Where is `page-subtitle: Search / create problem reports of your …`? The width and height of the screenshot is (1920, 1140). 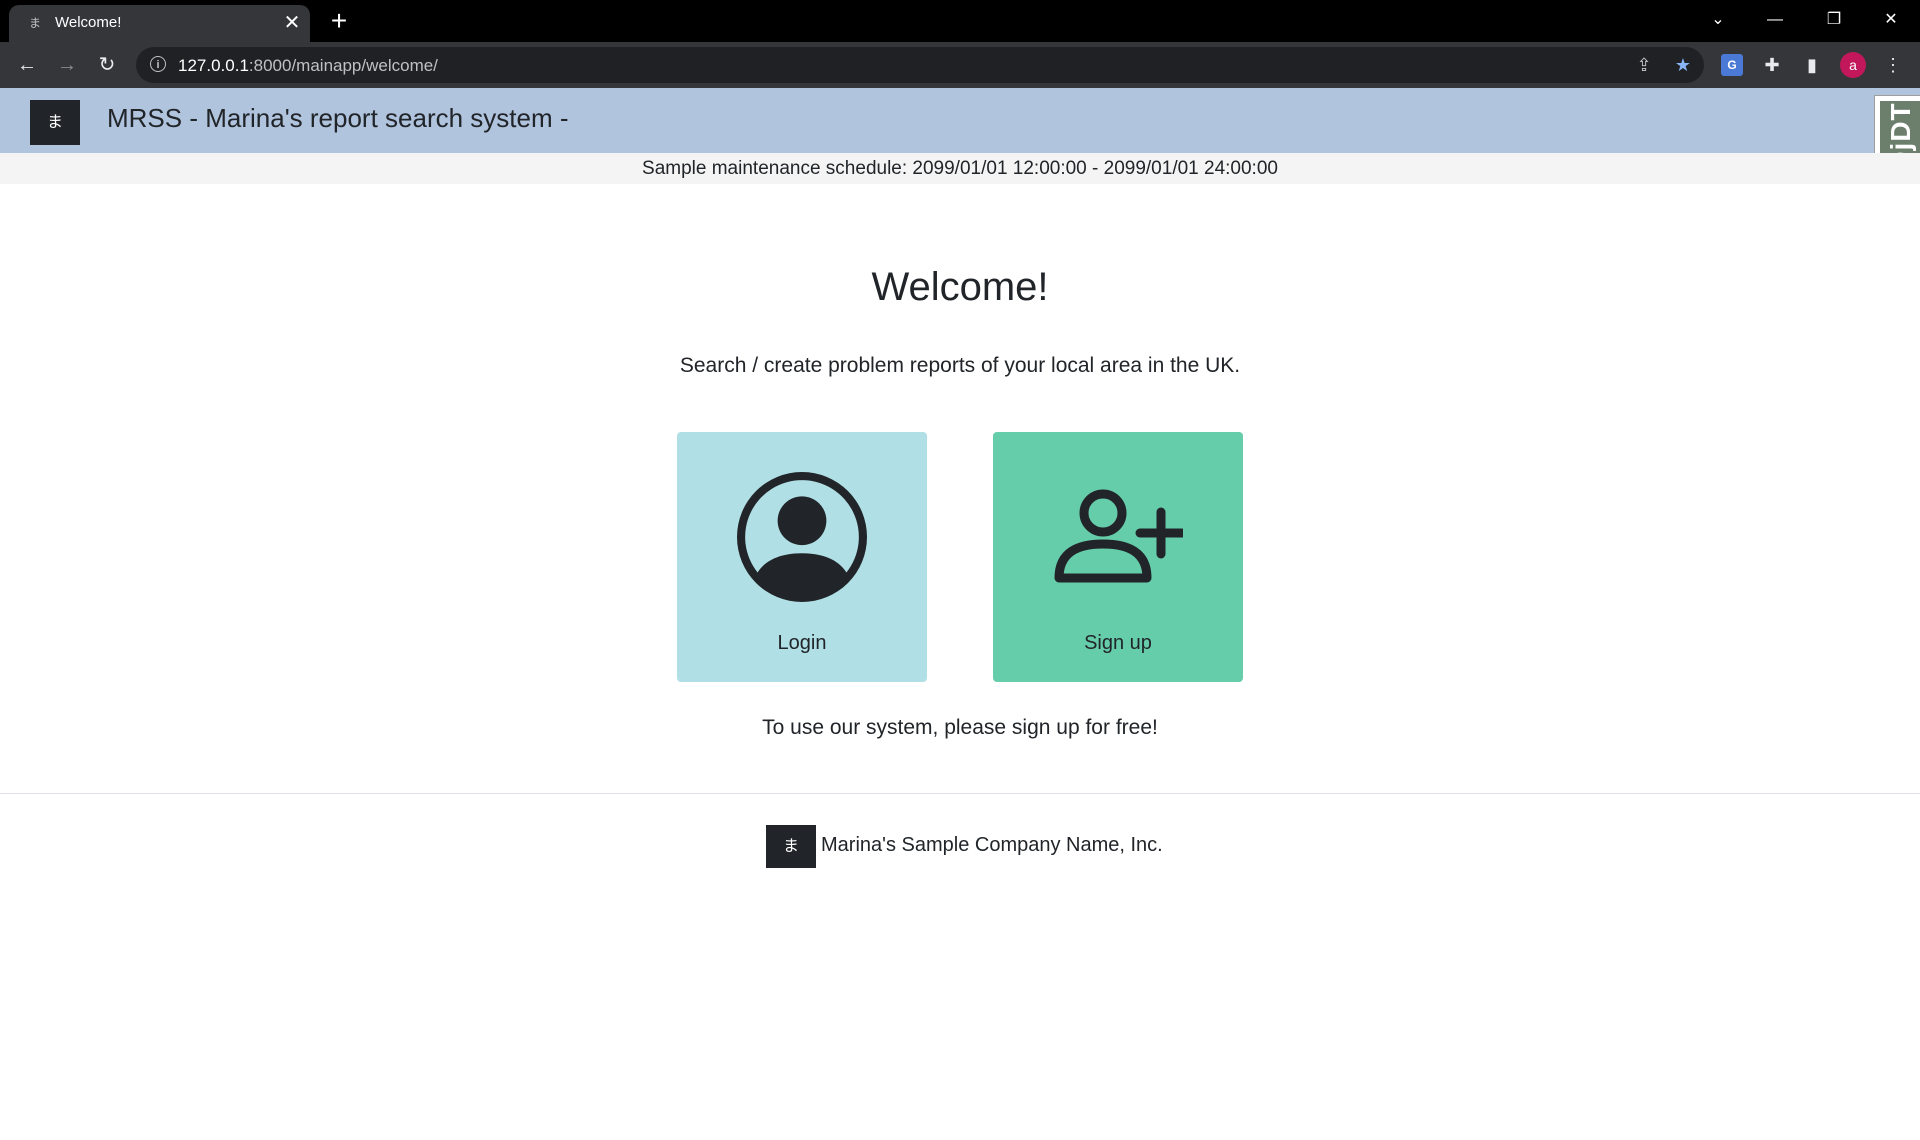 page-subtitle: Search / create problem reports of your … is located at coordinates (960, 365).